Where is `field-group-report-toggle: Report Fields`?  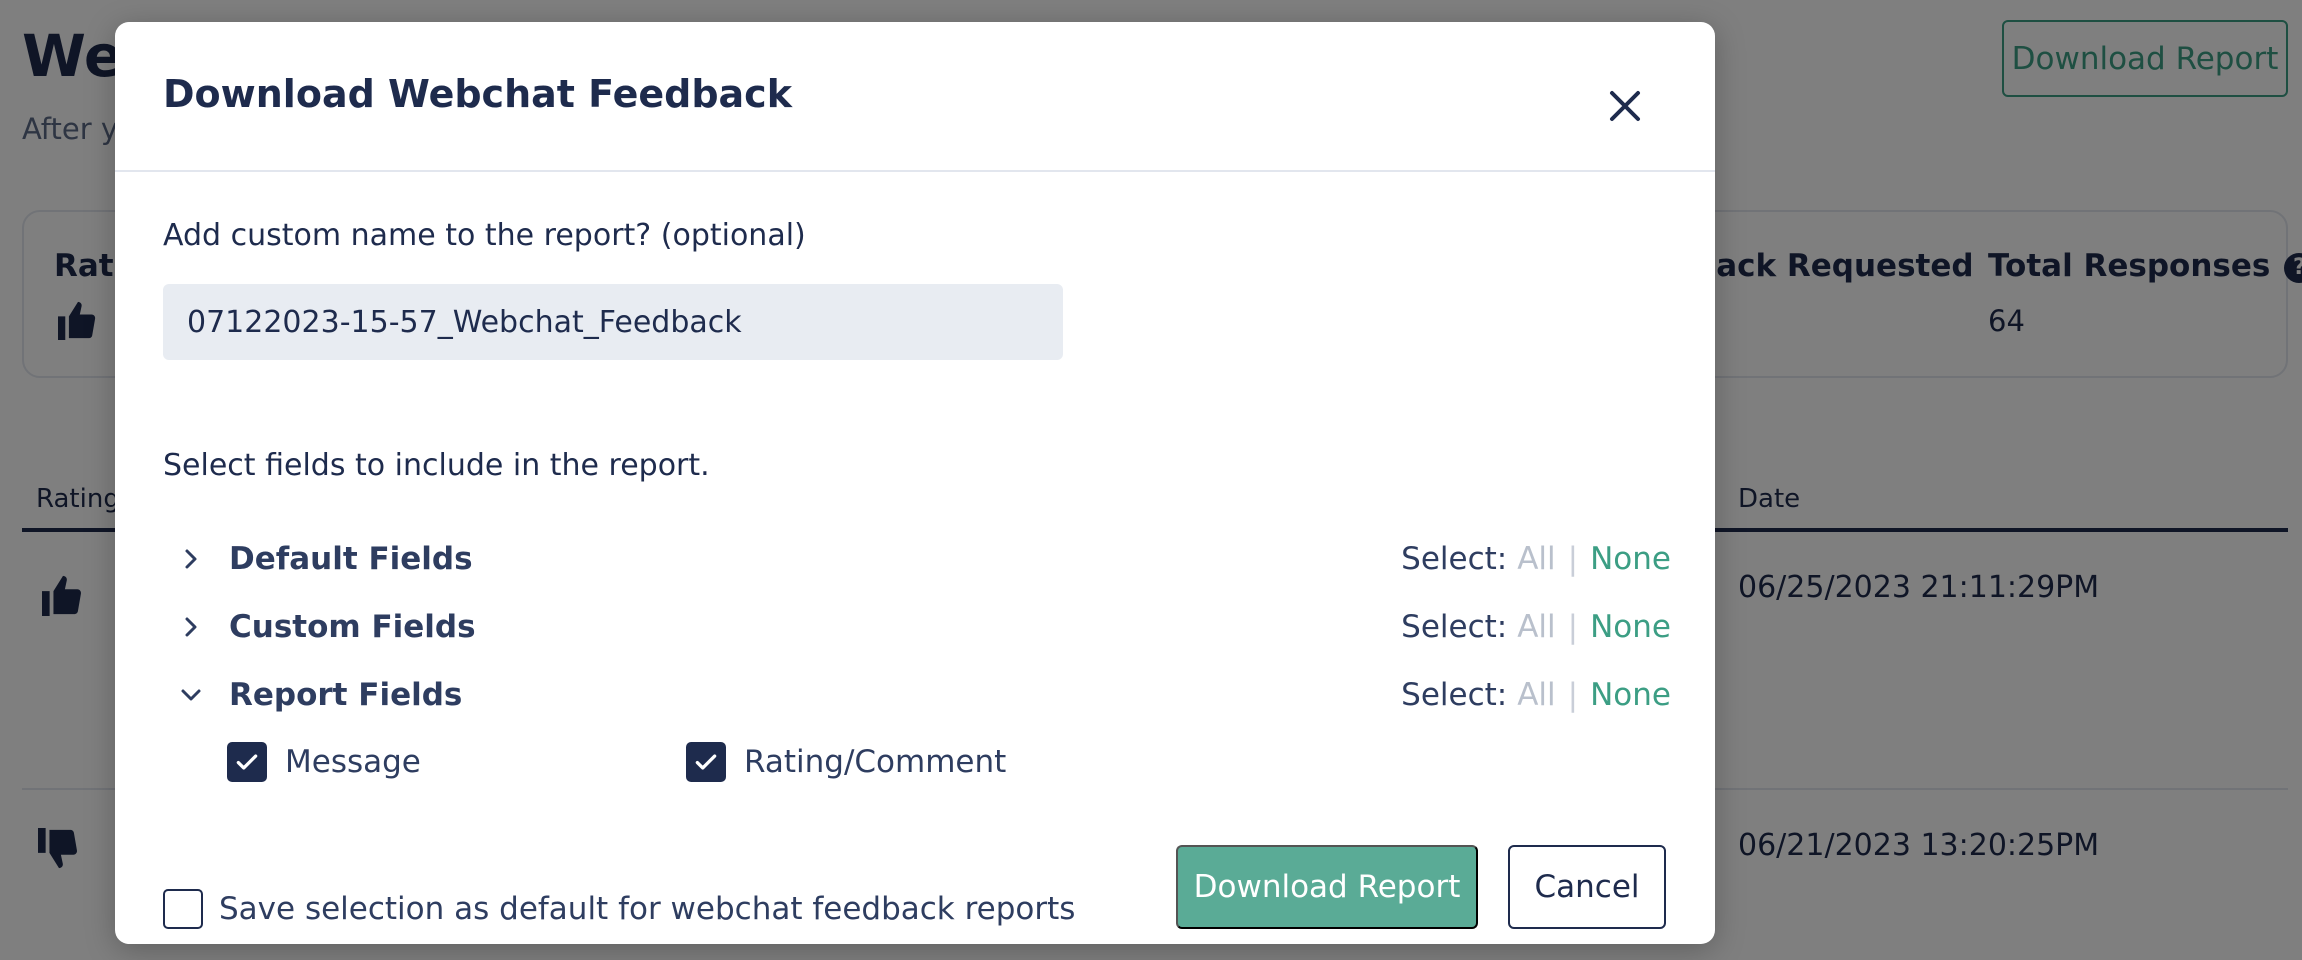 field-group-report-toggle: Report Fields is located at coordinates (320, 695).